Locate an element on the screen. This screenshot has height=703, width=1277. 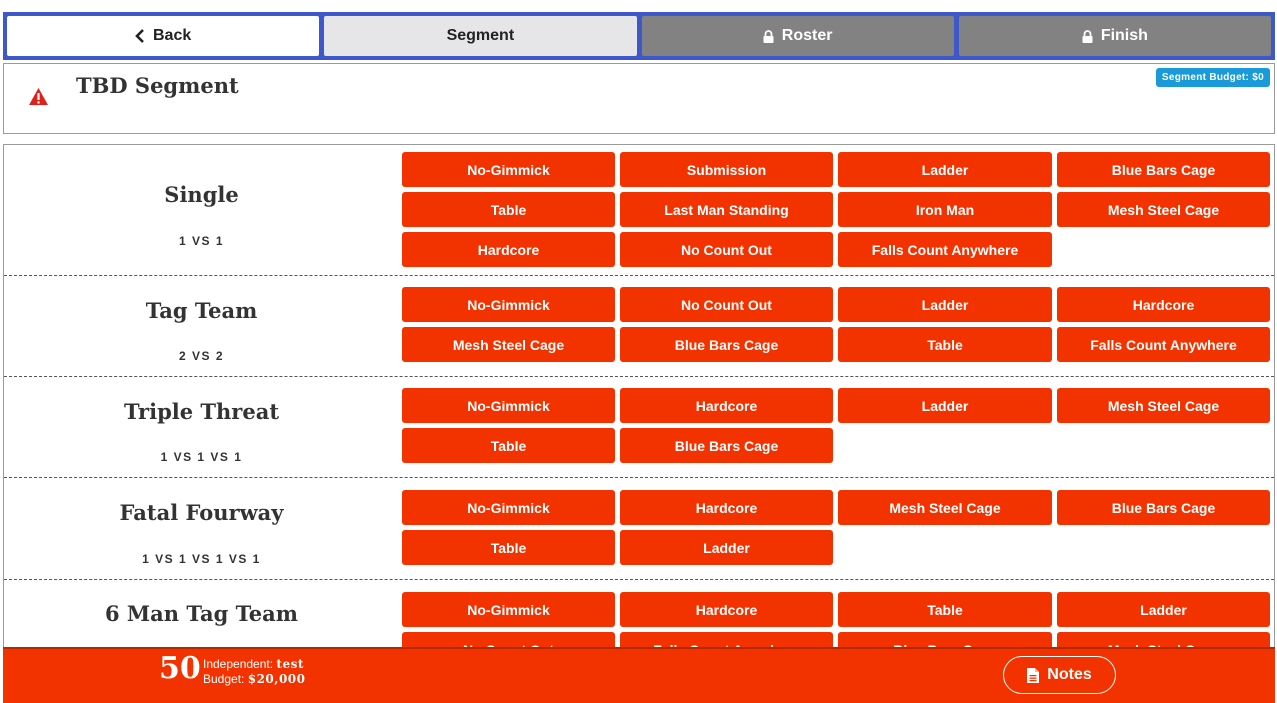
match-info: Tag Team 2 VS 2 is located at coordinates (201, 326).